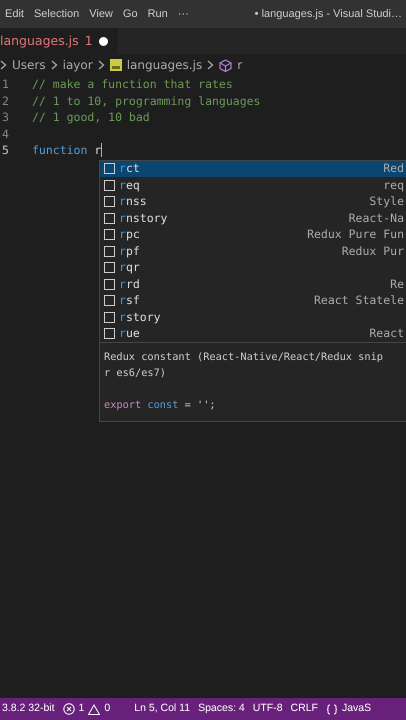  Describe the element at coordinates (116, 65) in the screenshot. I see `javascript-file-icon` at that location.